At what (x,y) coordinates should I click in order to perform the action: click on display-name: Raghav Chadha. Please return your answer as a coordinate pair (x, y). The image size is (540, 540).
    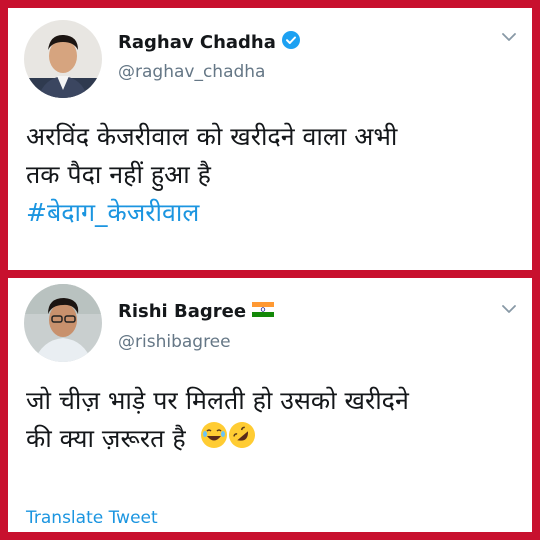
    Looking at the image, I should click on (209, 42).